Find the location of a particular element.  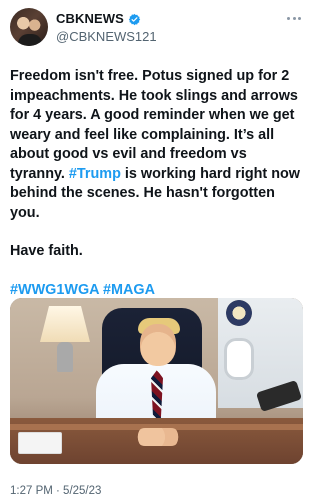

airplane-window is located at coordinates (239, 359).